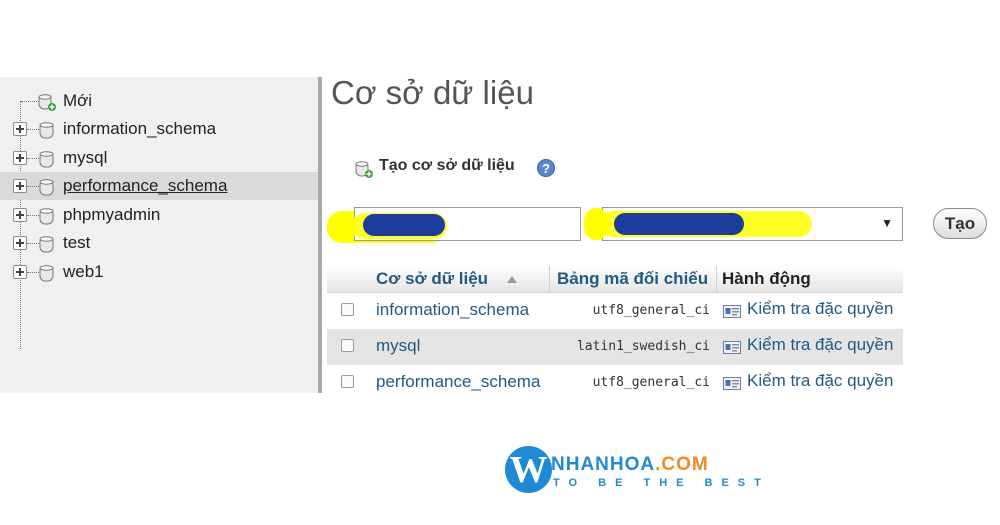 Image resolution: width=1000 pixels, height=525 pixels. What do you see at coordinates (458, 382) in the screenshot?
I see `database-name-link: performance_schema` at bounding box center [458, 382].